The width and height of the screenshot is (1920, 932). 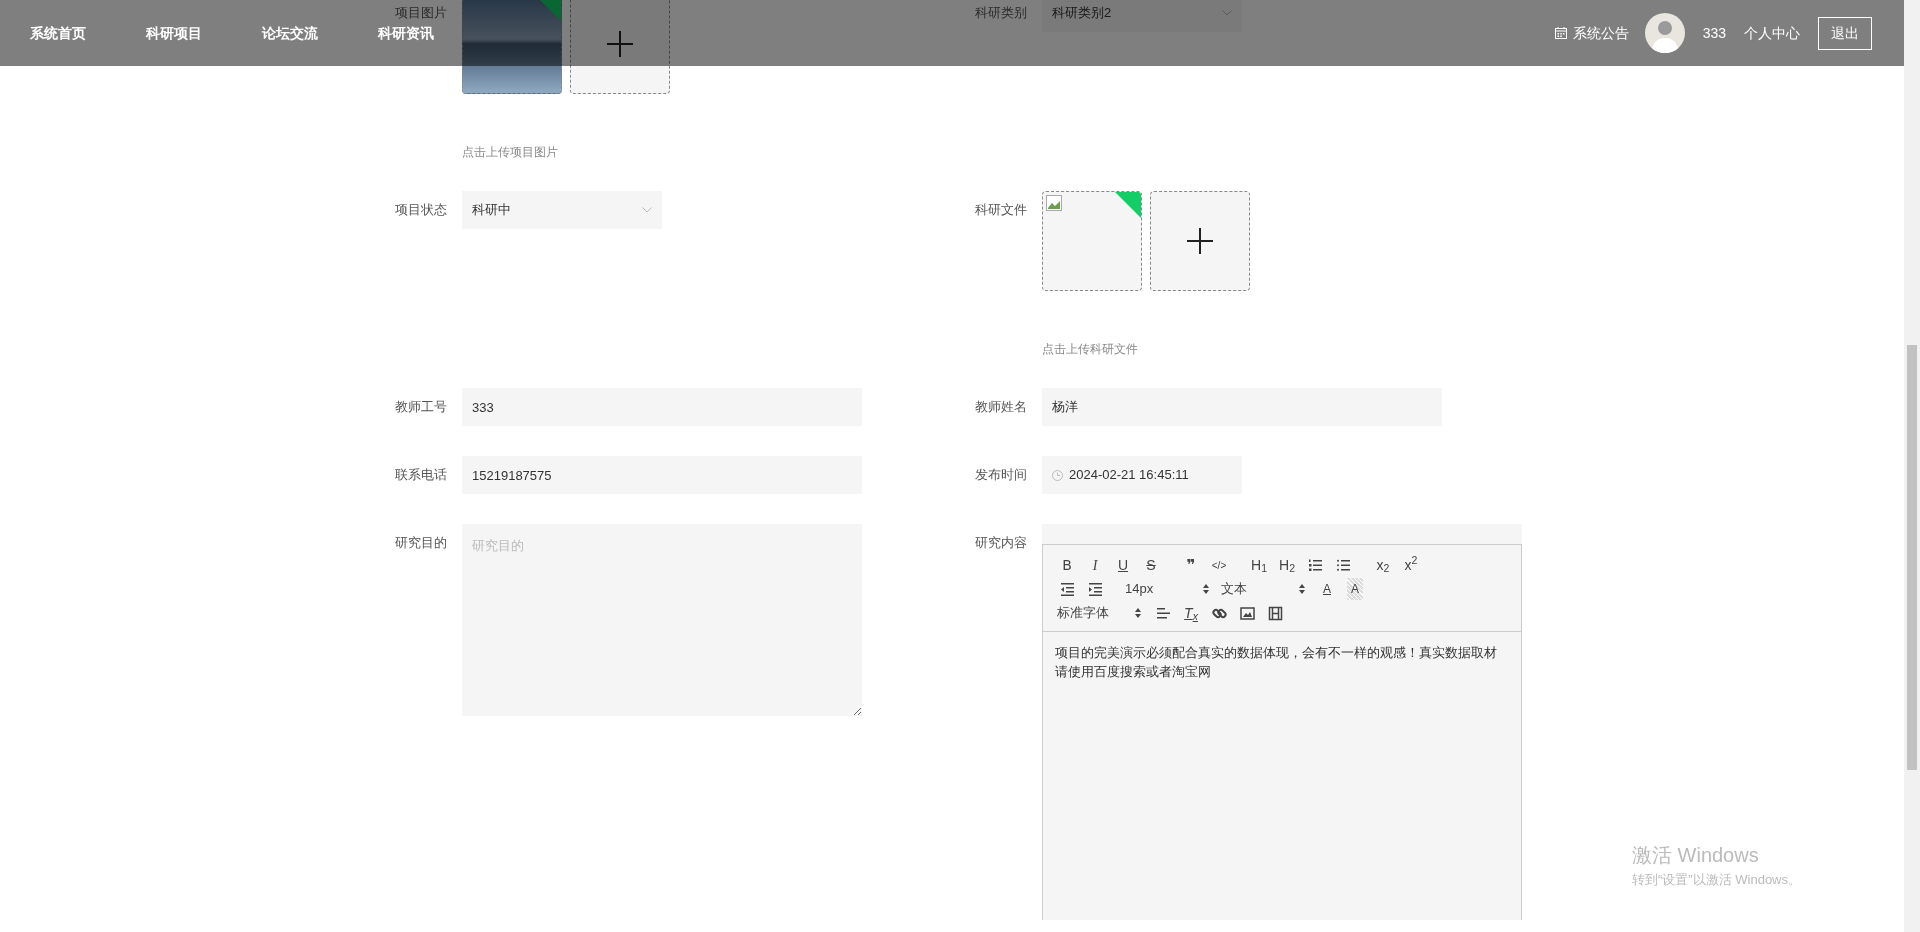 I want to click on header-button: H$_{1}$, so click(x=1259, y=565).